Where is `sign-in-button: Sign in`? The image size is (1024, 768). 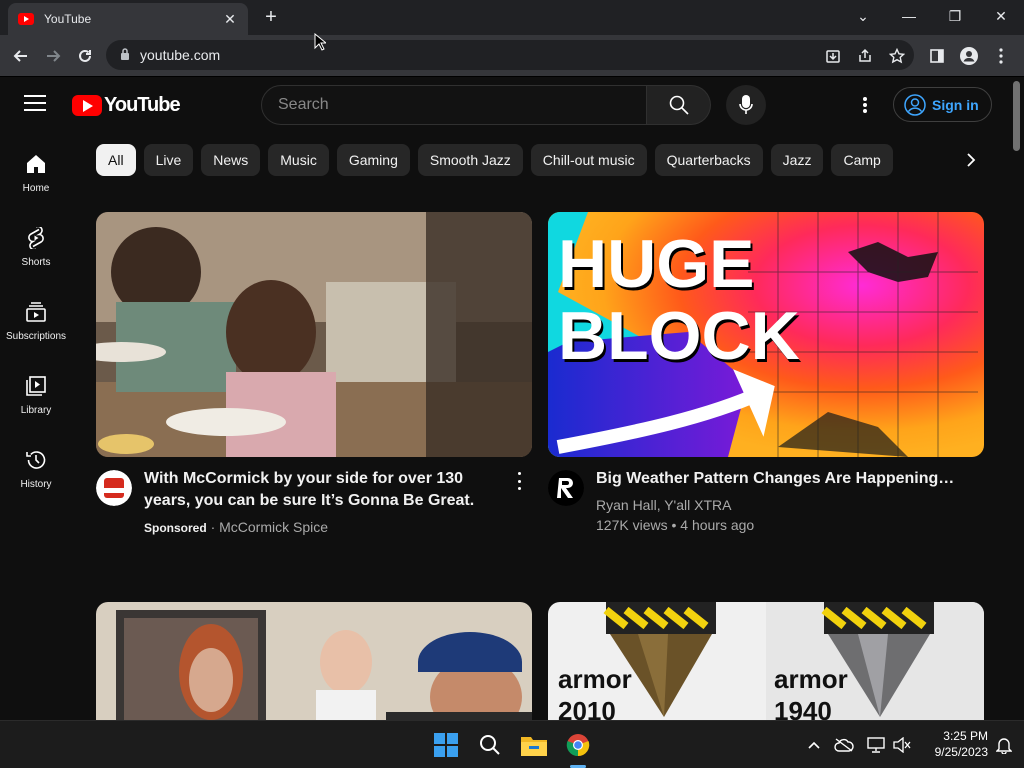
sign-in-button: Sign in is located at coordinates (942, 104).